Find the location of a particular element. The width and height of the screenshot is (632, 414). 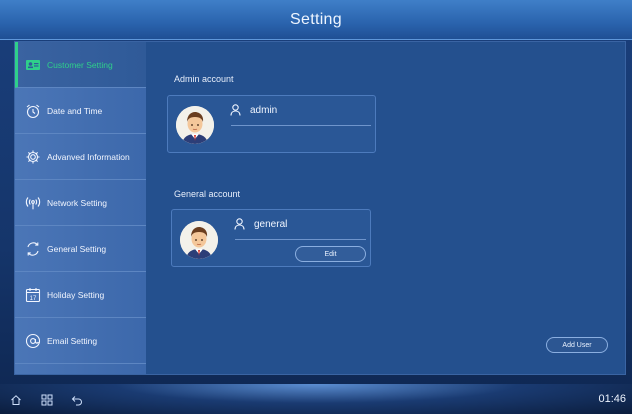

sidebar-item-date-and-time: Date and Time is located at coordinates (80, 111).